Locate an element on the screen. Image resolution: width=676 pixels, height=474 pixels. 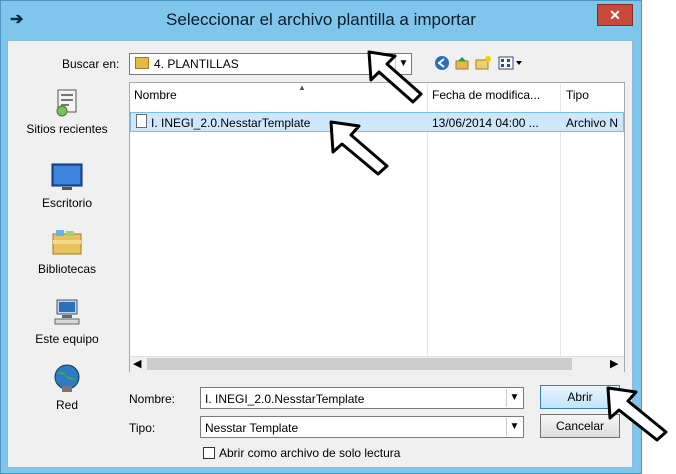
place-this-pc: Este equipo is located at coordinates (67, 322).